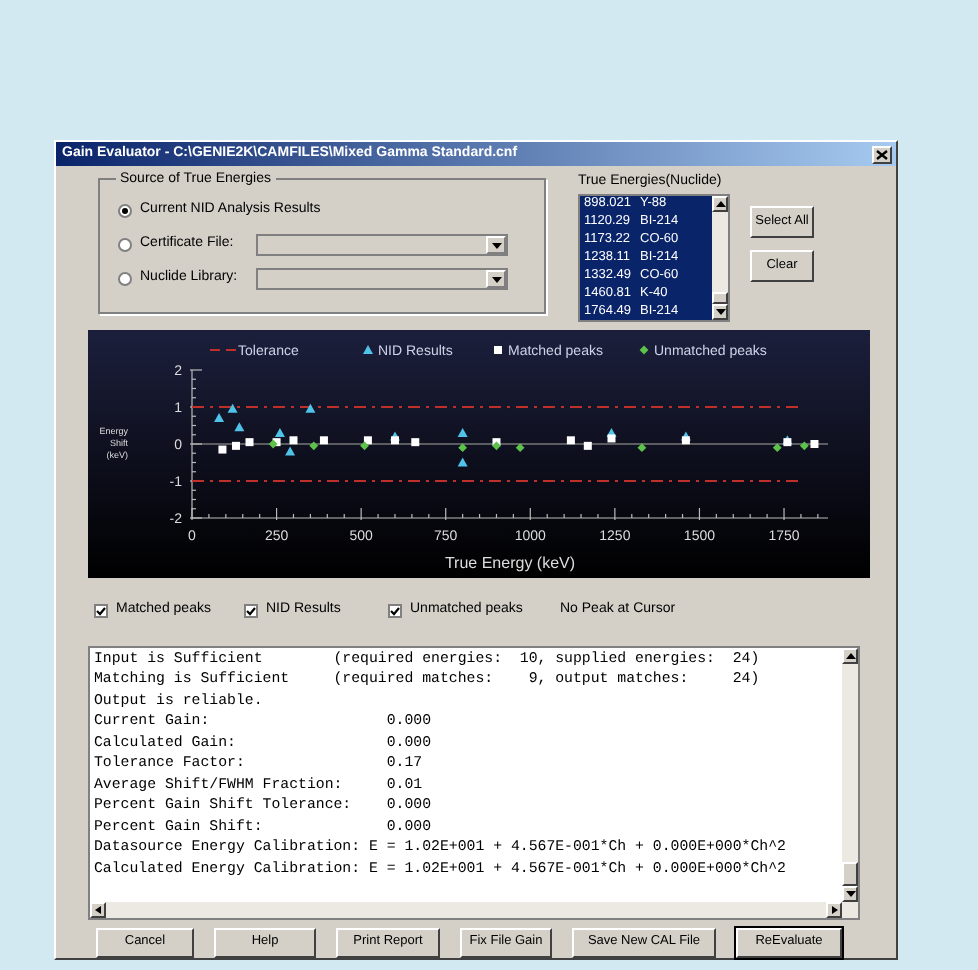  I want to click on scroll-left-icon, so click(98, 909).